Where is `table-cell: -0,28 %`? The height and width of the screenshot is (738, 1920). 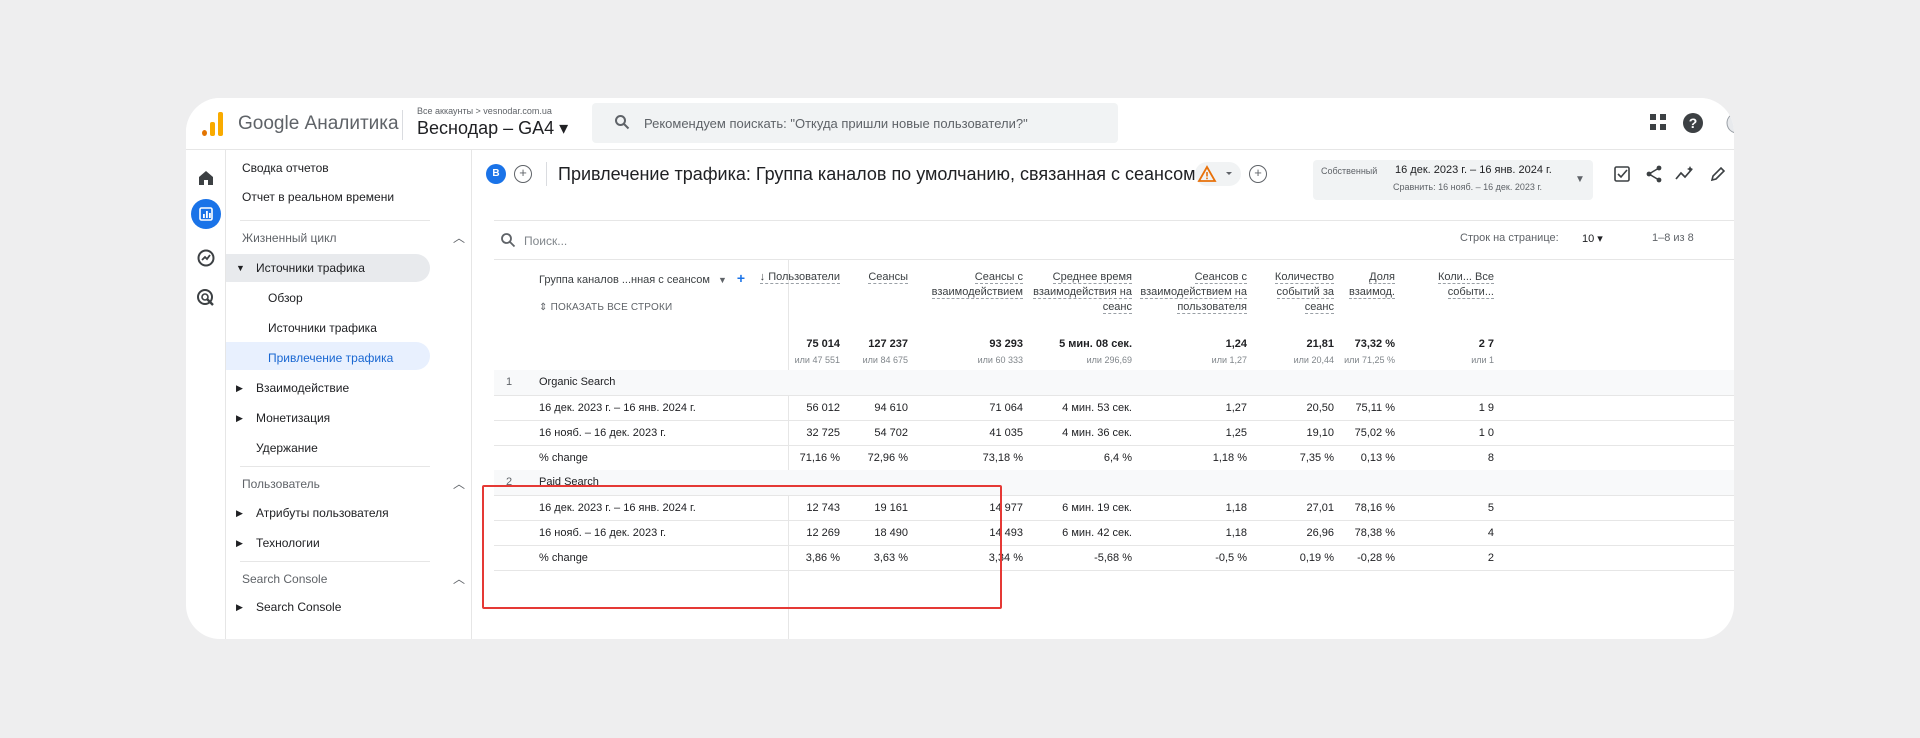 table-cell: -0,28 % is located at coordinates (1376, 558).